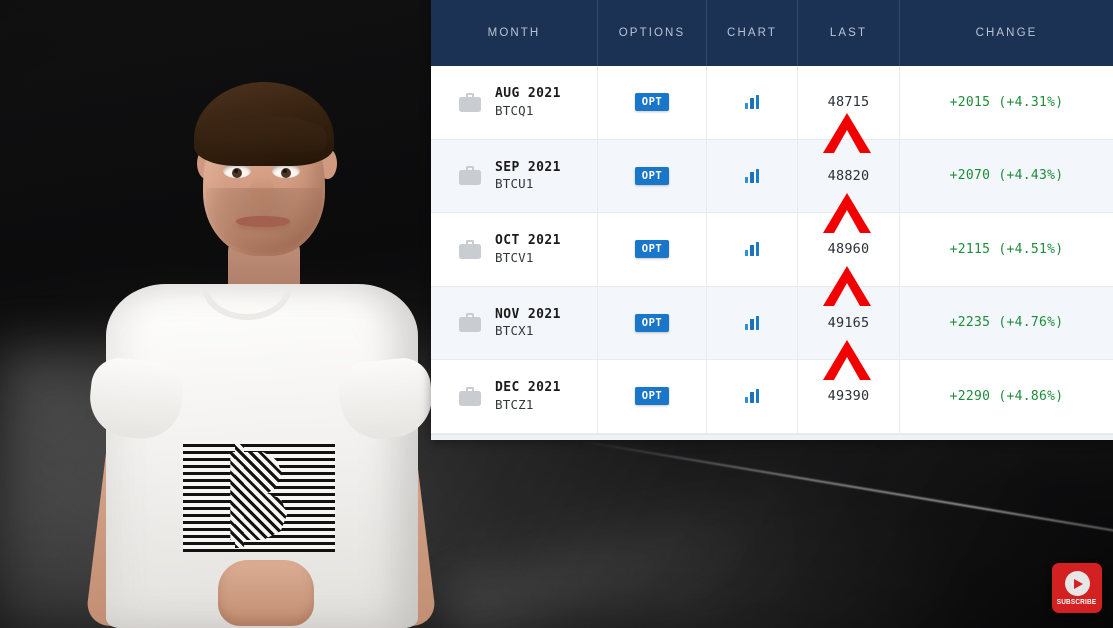 The height and width of the screenshot is (628, 1113). I want to click on last-price: 49165, so click(848, 322).